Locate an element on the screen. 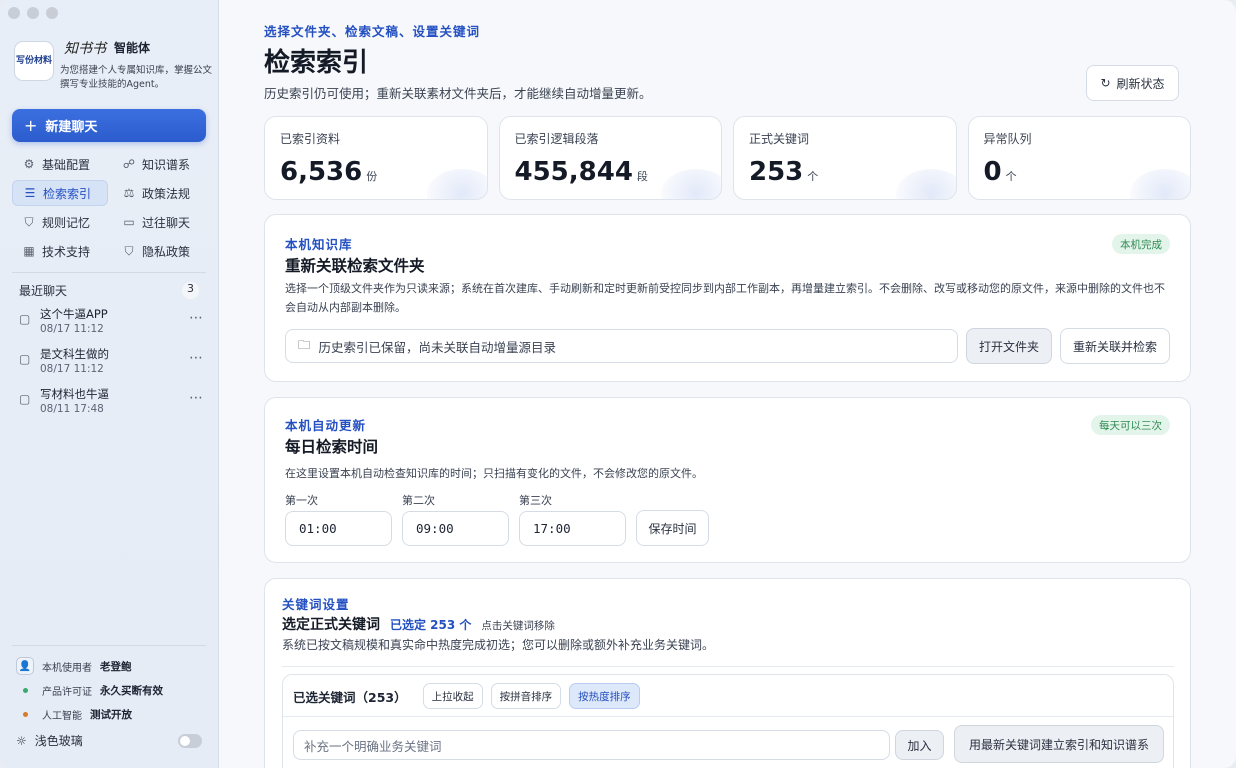 Image resolution: width=1236 pixels, height=768 pixels. sidebar-divider is located at coordinates (109, 272).